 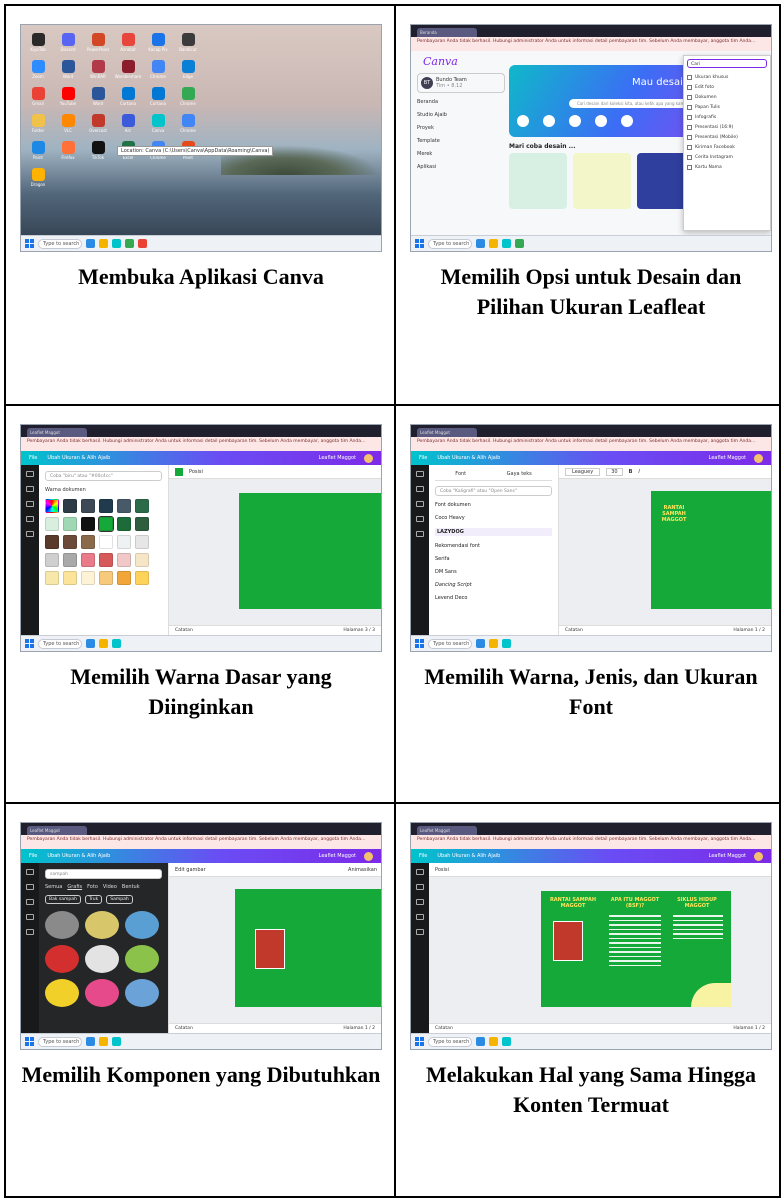 What do you see at coordinates (98, 46) in the screenshot?
I see `desktop-app-icon: PowerPoint` at bounding box center [98, 46].